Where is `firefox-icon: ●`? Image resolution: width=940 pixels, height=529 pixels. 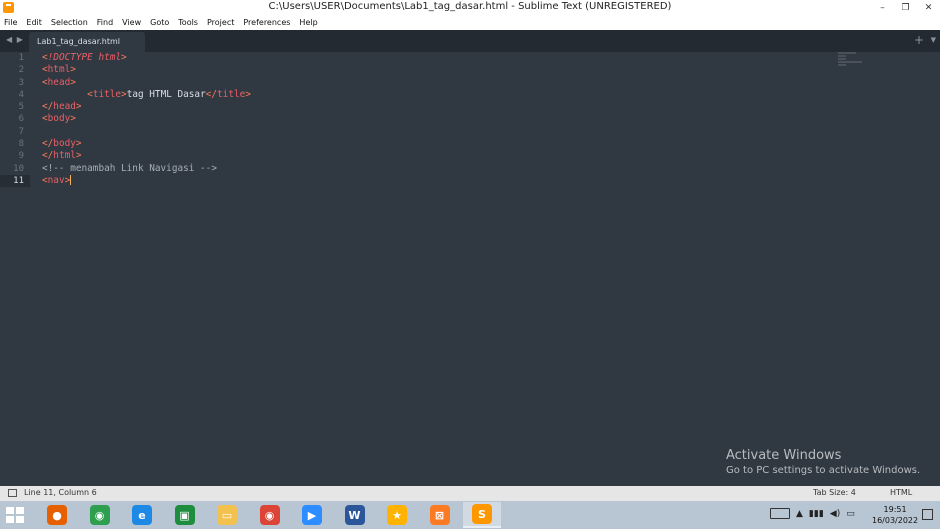
firefox-icon: ● is located at coordinates (57, 515).